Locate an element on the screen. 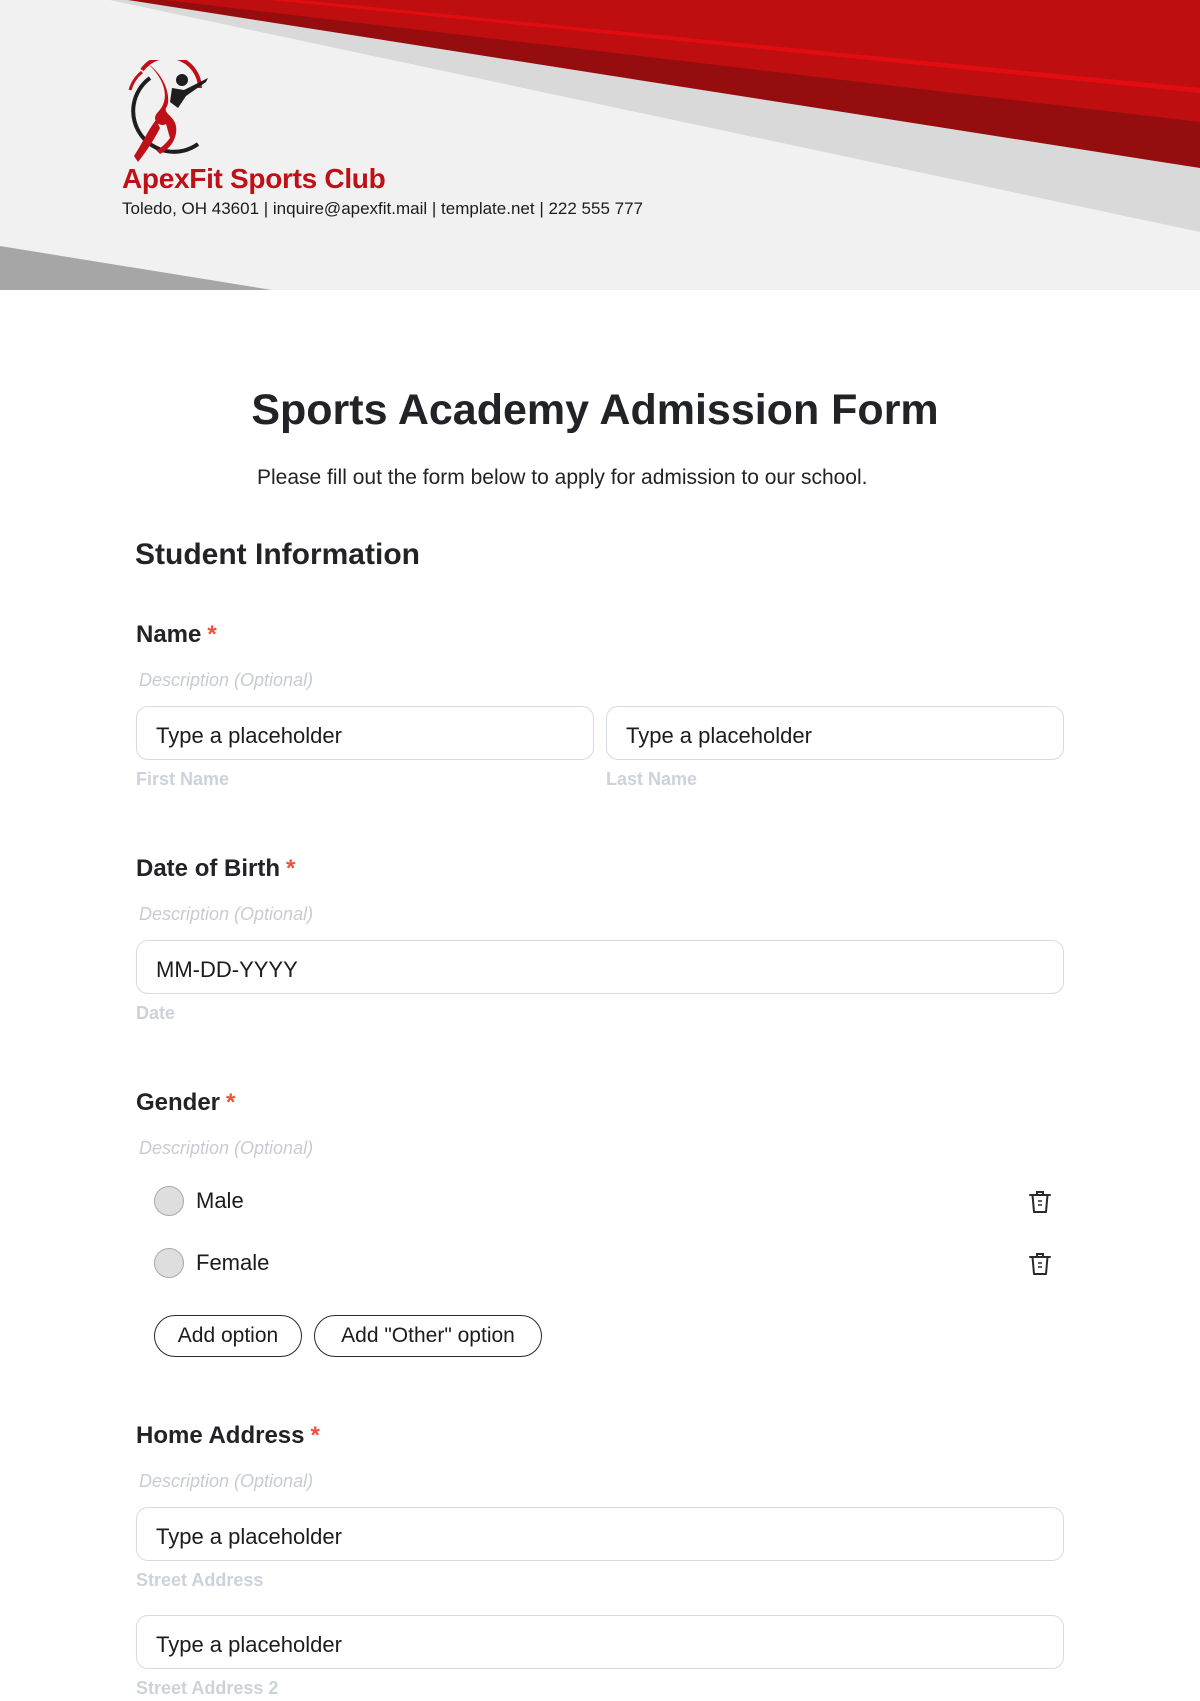  date-placeholder: MM-DD-YYYY is located at coordinates (227, 969).